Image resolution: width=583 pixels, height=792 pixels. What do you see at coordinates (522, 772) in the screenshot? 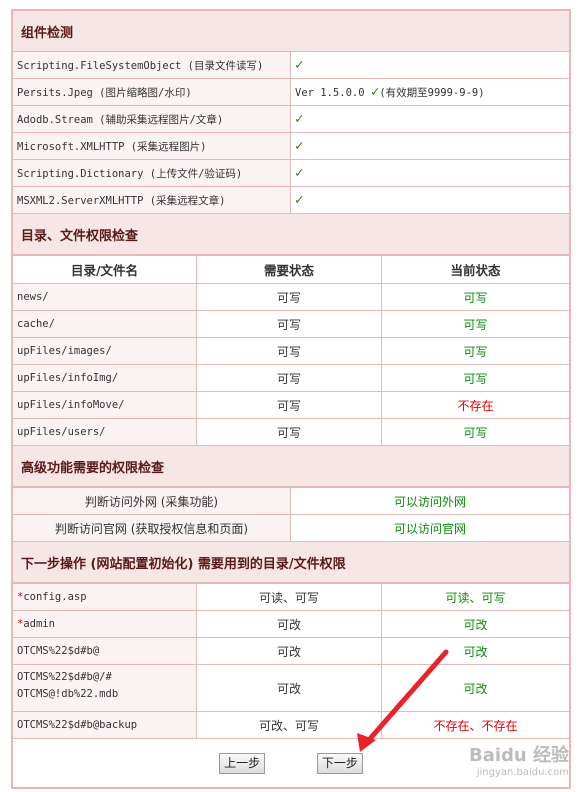
I see `watermark-url: jingyan.baidu.com` at bounding box center [522, 772].